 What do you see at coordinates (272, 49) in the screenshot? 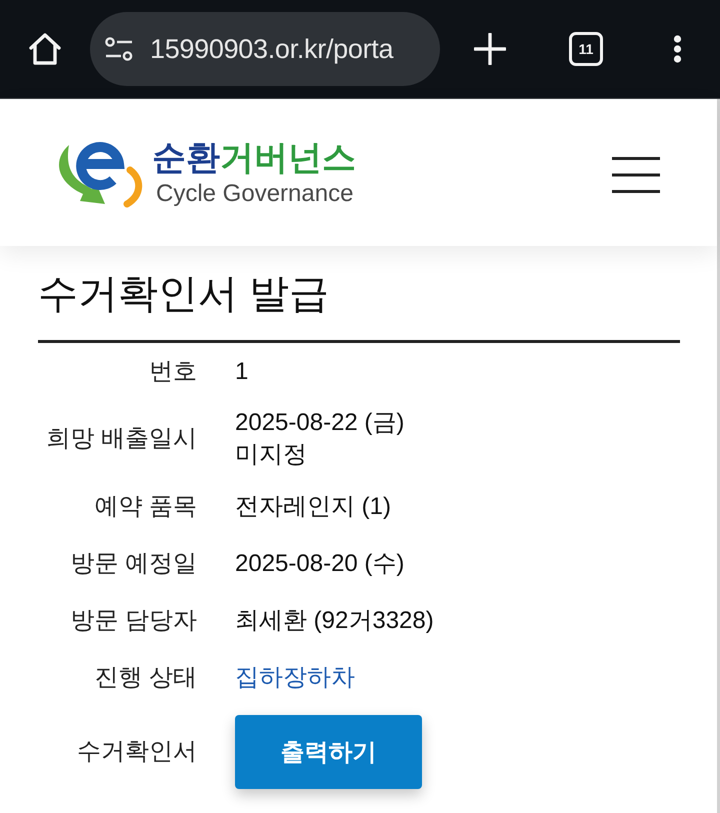
I see `url-text: 15990903.or.kr/porta` at bounding box center [272, 49].